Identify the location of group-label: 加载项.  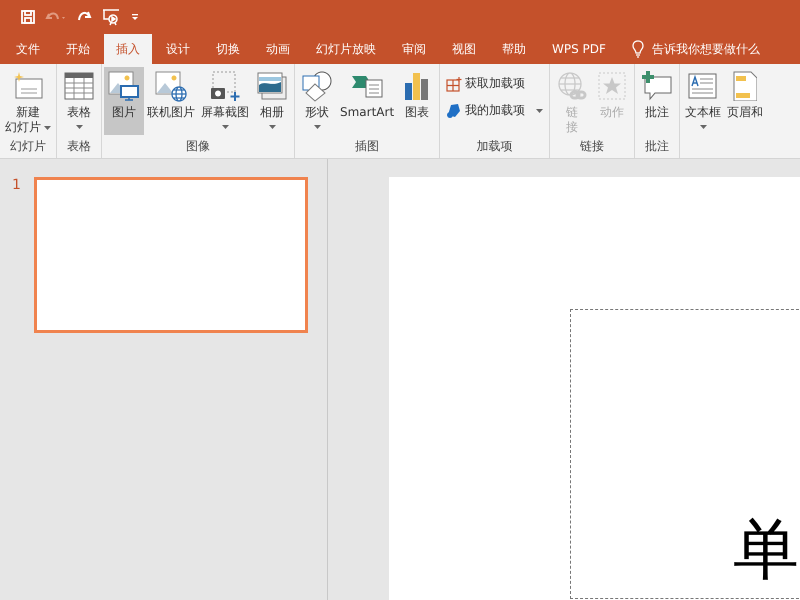
(494, 146).